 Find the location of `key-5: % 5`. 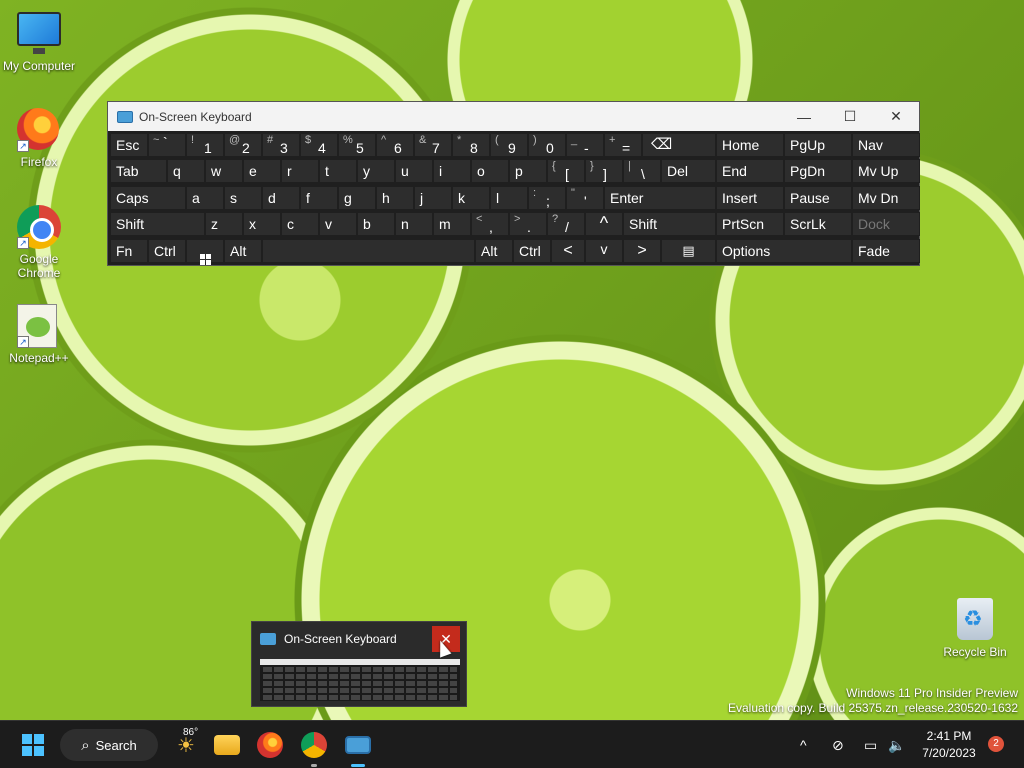

key-5: % 5 is located at coordinates (357, 145).